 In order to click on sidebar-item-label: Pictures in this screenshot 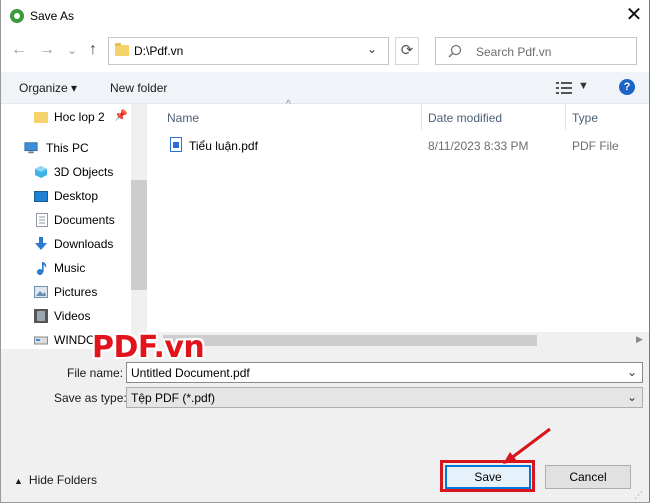, I will do `click(76, 292)`.